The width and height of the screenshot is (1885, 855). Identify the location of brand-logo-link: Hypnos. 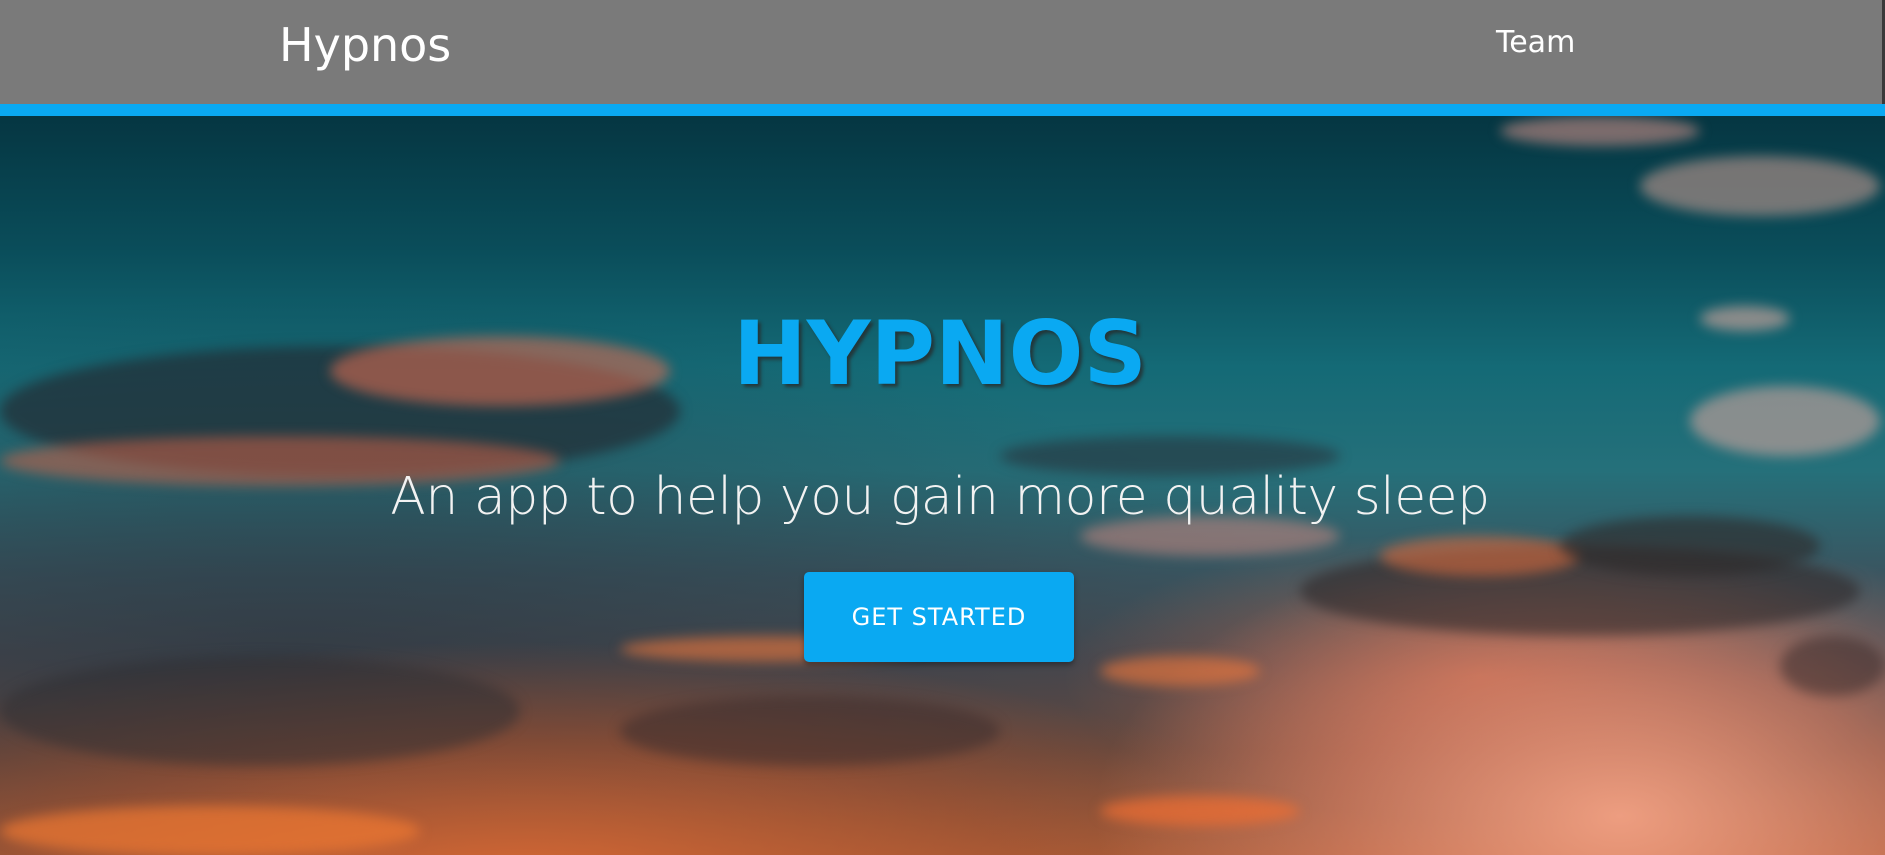
(365, 45).